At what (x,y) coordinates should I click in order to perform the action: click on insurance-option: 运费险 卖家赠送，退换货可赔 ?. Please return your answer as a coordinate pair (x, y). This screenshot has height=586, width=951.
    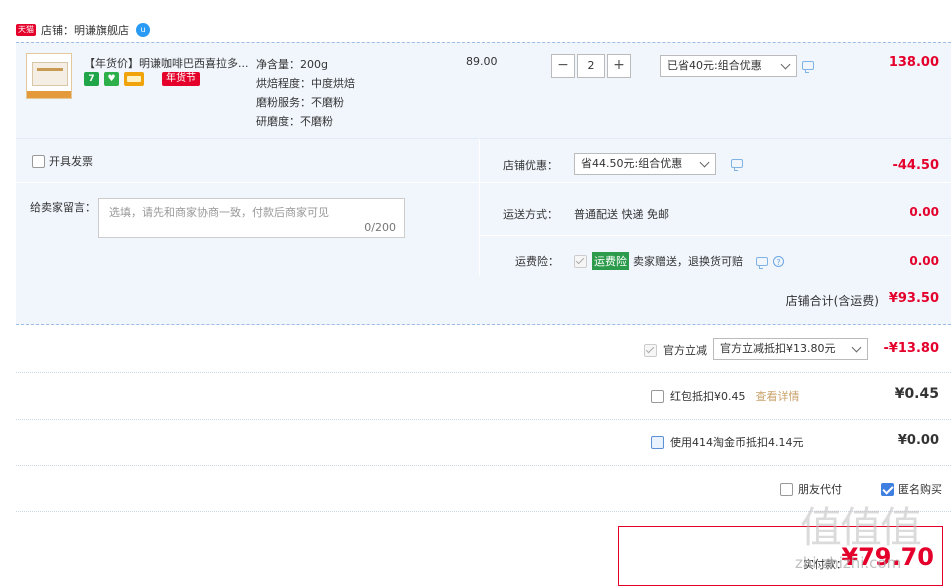
    Looking at the image, I should click on (679, 261).